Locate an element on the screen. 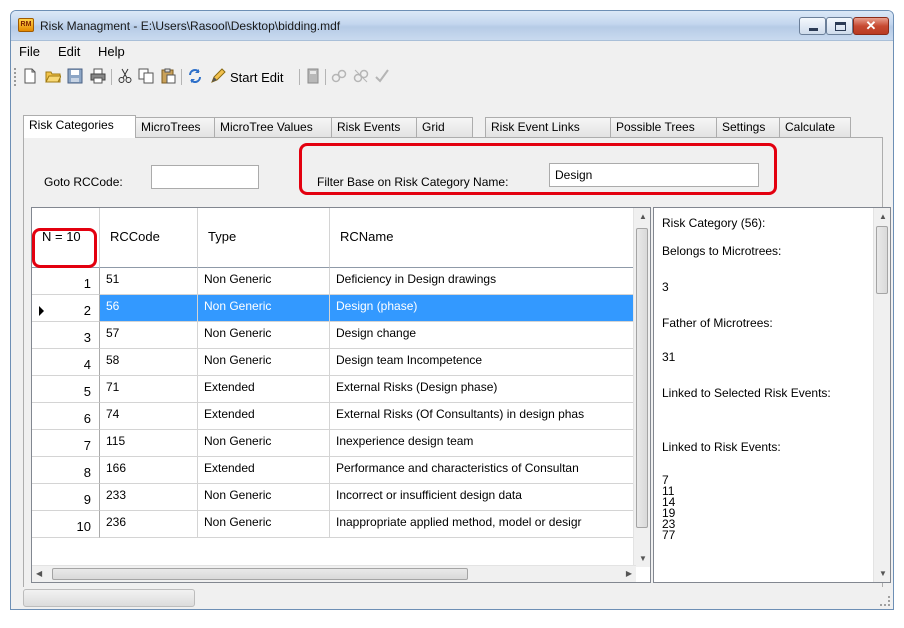 This screenshot has height=628, width=904. table-row: 2 56 Non Generic Design (phase) is located at coordinates (334, 308).